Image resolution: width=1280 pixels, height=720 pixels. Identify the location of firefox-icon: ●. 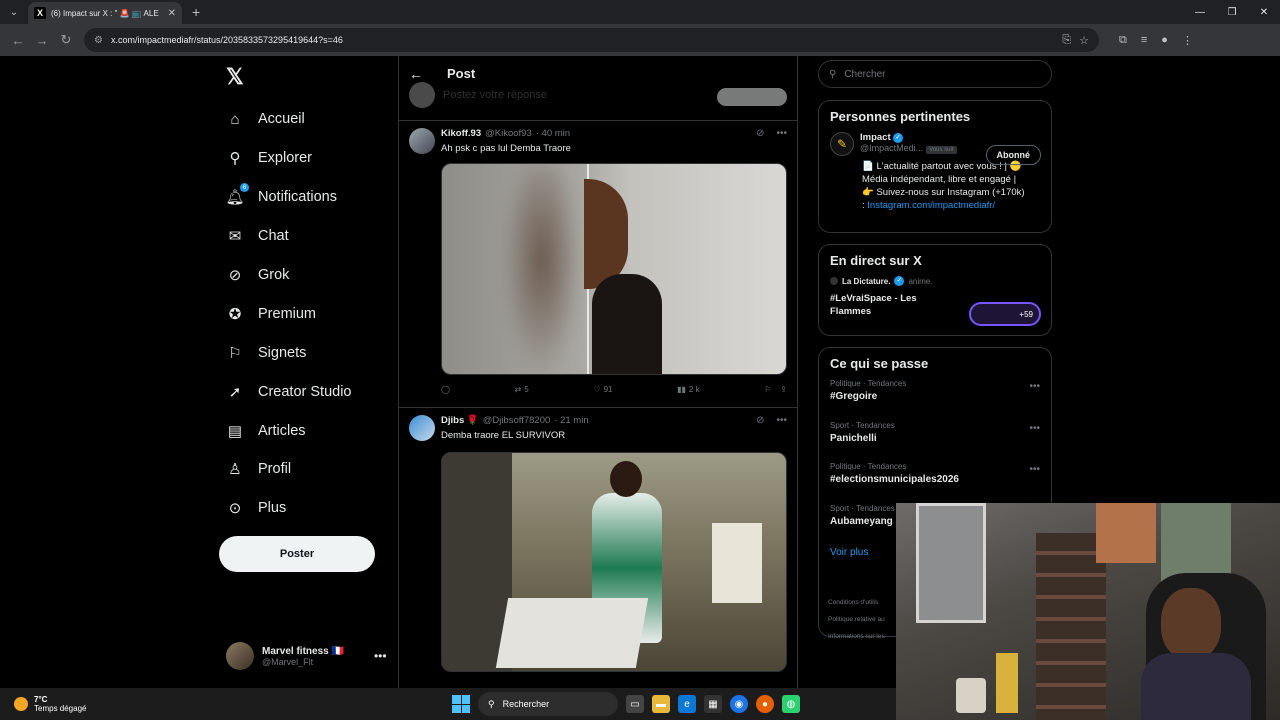
(765, 704).